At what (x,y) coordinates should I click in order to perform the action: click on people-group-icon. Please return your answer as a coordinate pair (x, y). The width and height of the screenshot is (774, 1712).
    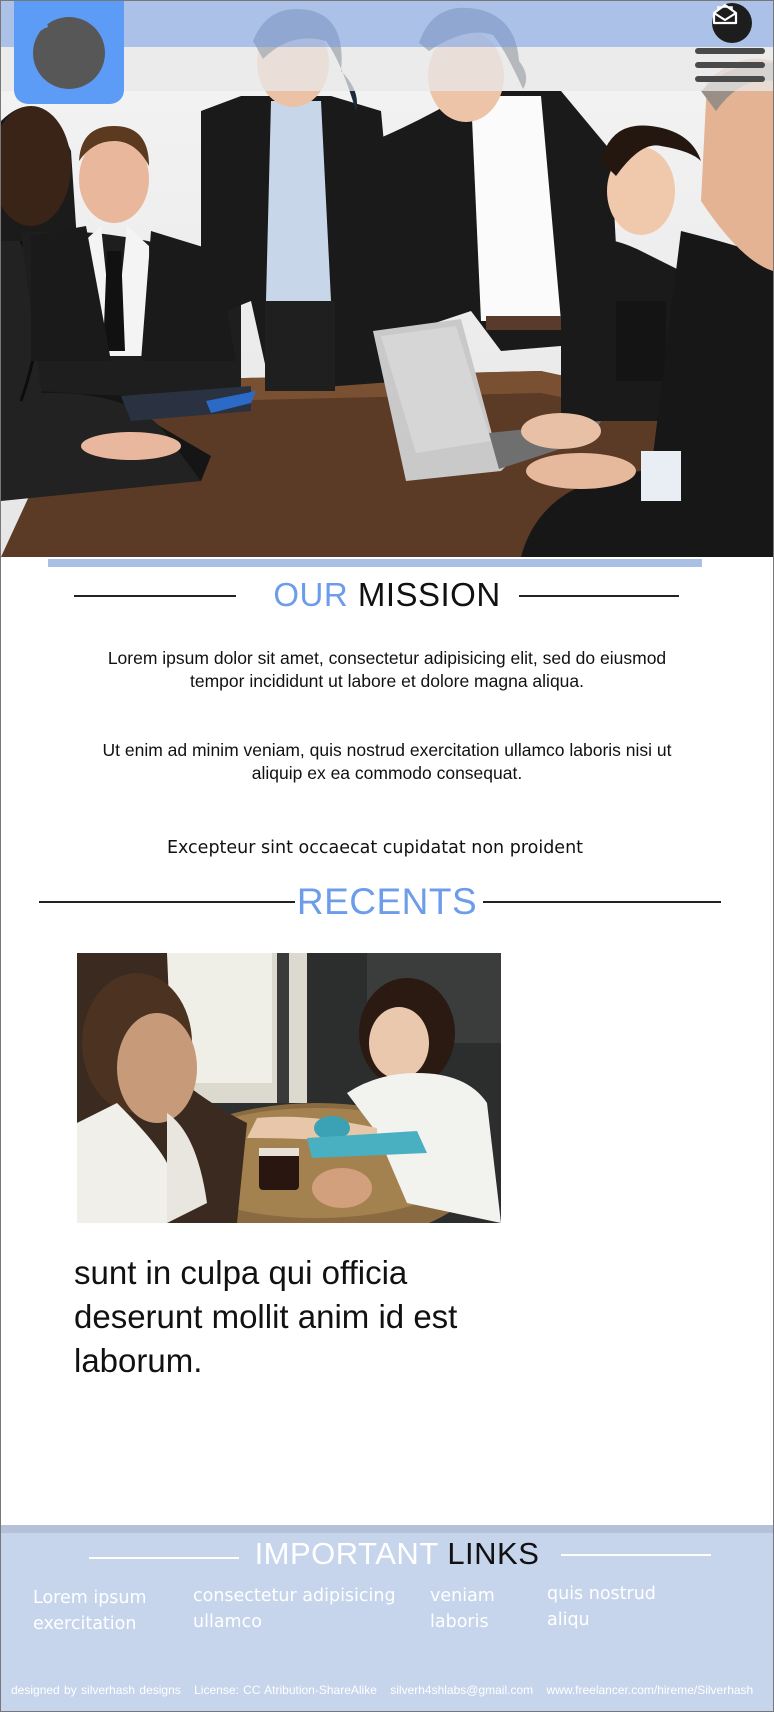
    Looking at the image, I should click on (61, 46).